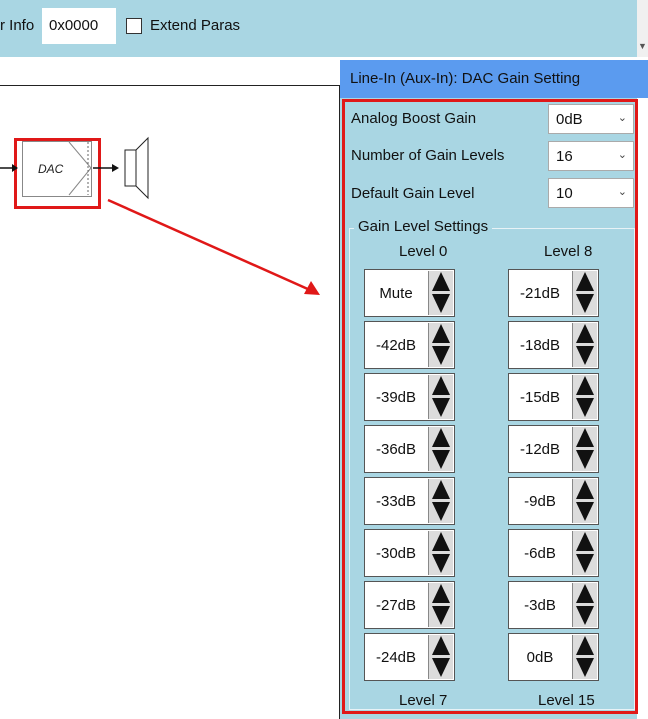 The height and width of the screenshot is (719, 648). I want to click on gain-spinbox: -9dB, so click(553, 501).